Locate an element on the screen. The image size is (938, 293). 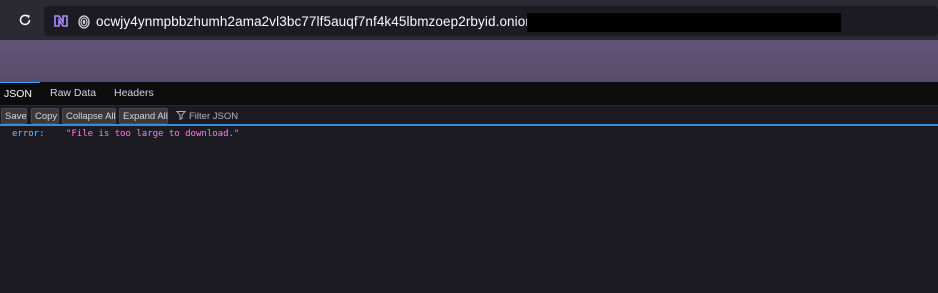
filter-placeholder: Filter JSON is located at coordinates (214, 116).